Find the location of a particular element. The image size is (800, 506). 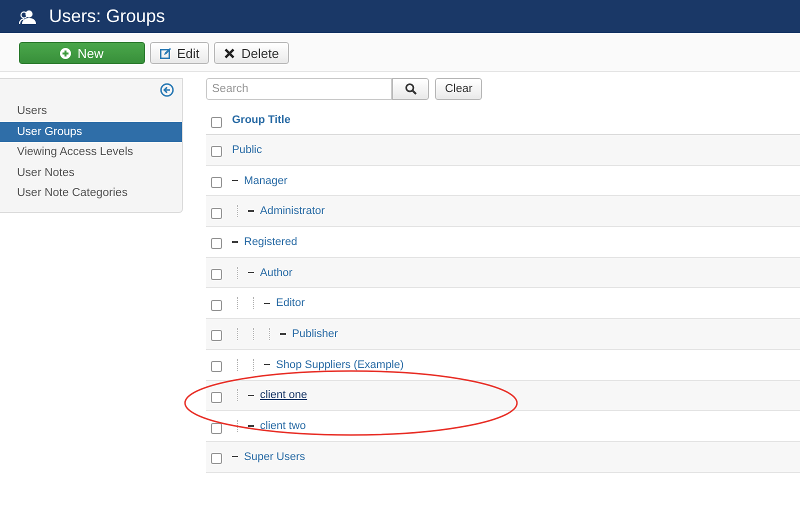

search-field: Search is located at coordinates (299, 89).